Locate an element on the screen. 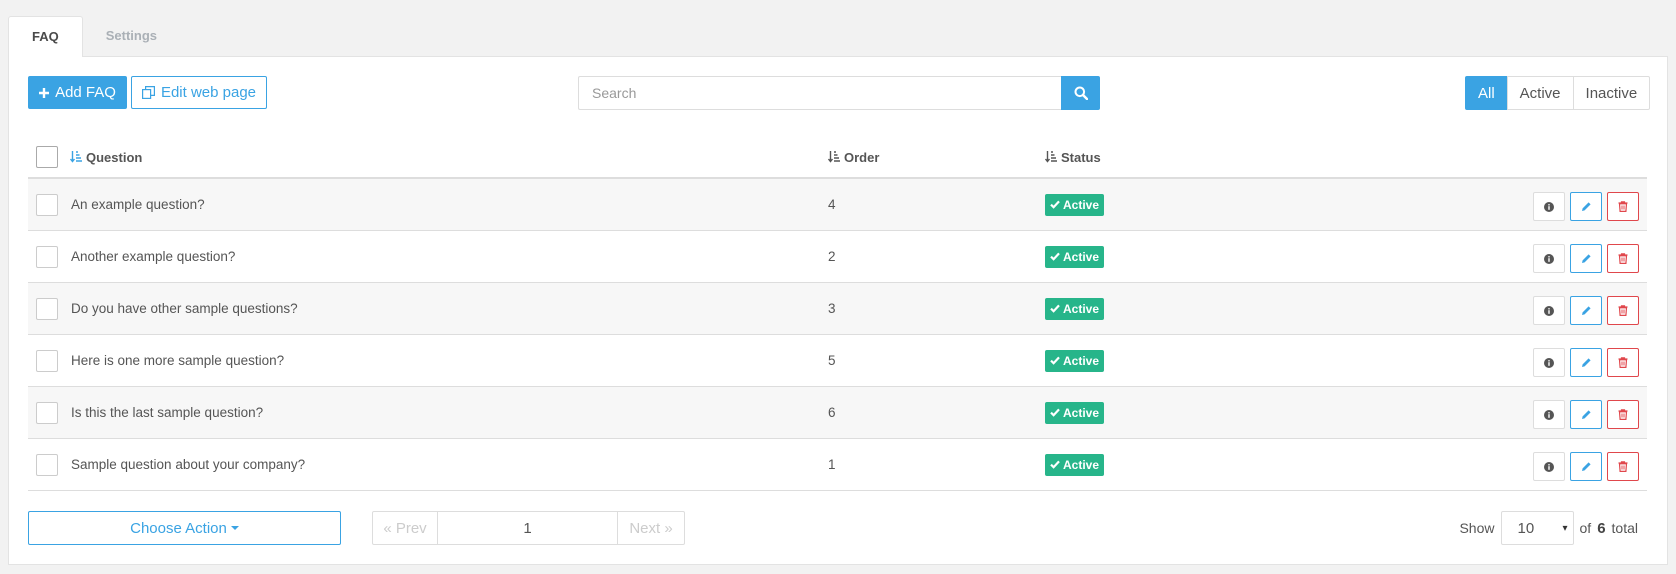 This screenshot has height=574, width=1676. next-page-button: Next » is located at coordinates (651, 528).